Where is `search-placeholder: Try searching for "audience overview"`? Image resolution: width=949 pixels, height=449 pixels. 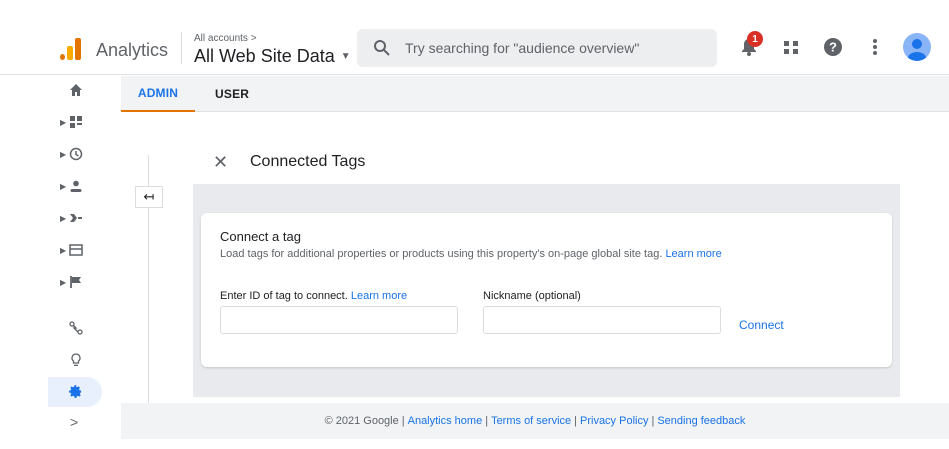
search-placeholder: Try searching for "audience overview" is located at coordinates (522, 48).